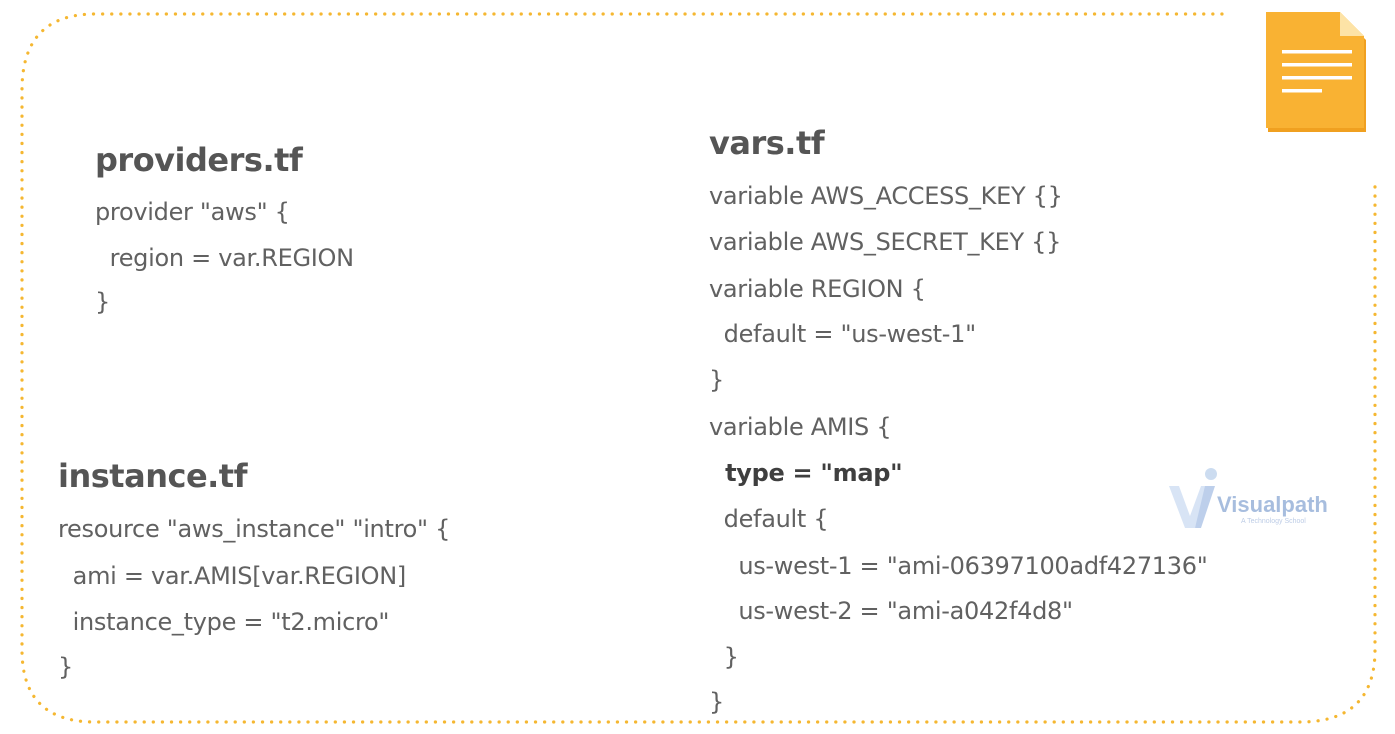 The width and height of the screenshot is (1395, 734). Describe the element at coordinates (254, 529) in the screenshot. I see `code-line: resource "aws_instance" "intro" {` at that location.